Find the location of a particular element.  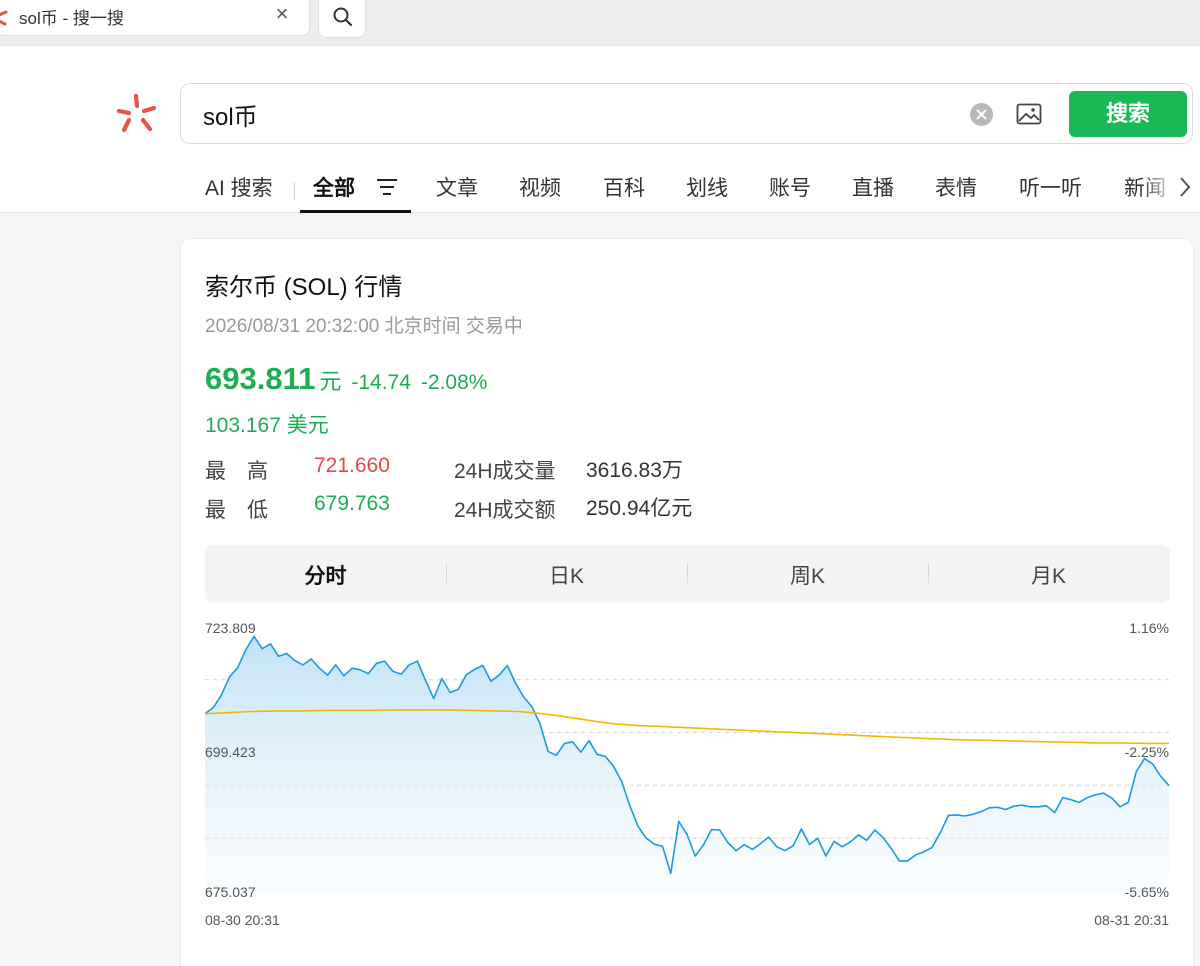

high-label: 最 高 is located at coordinates (236, 471).